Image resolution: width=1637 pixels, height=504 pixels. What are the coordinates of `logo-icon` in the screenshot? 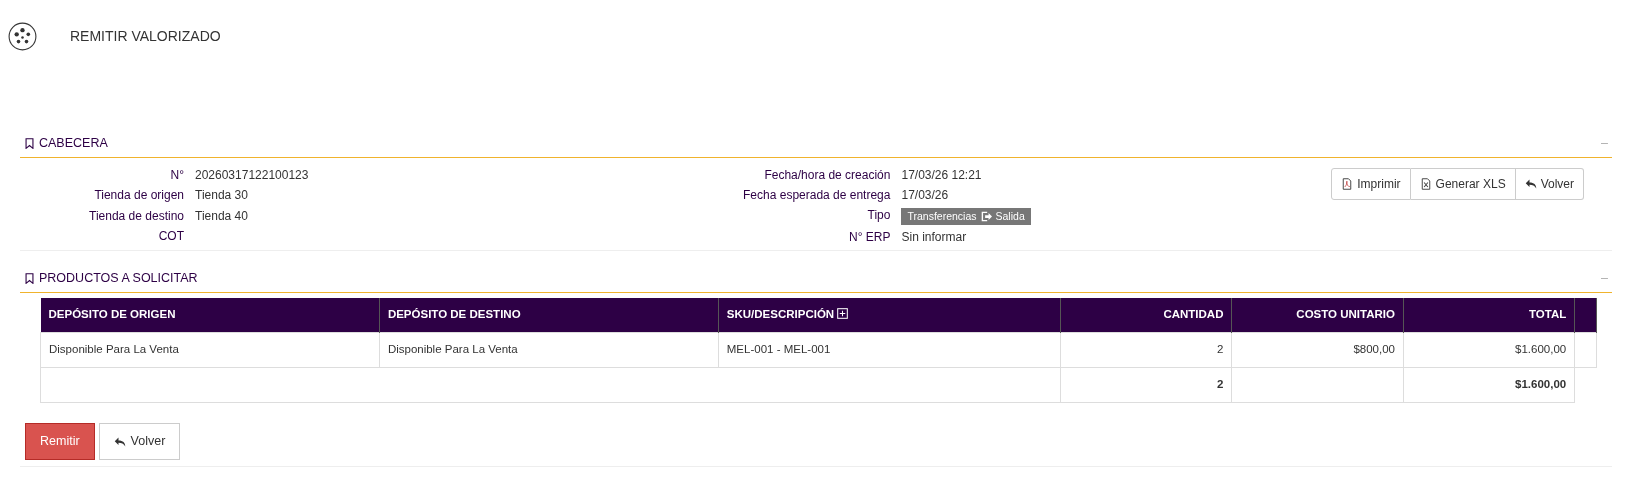 It's located at (22, 36).